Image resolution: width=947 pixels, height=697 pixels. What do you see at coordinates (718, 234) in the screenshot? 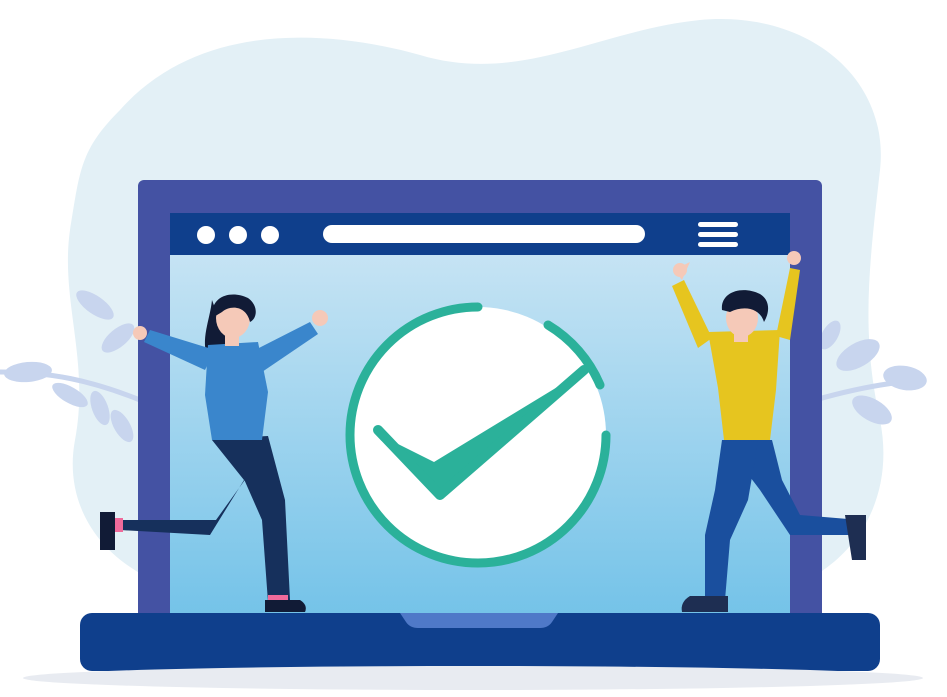
I see `hamburger-menu-icon` at bounding box center [718, 234].